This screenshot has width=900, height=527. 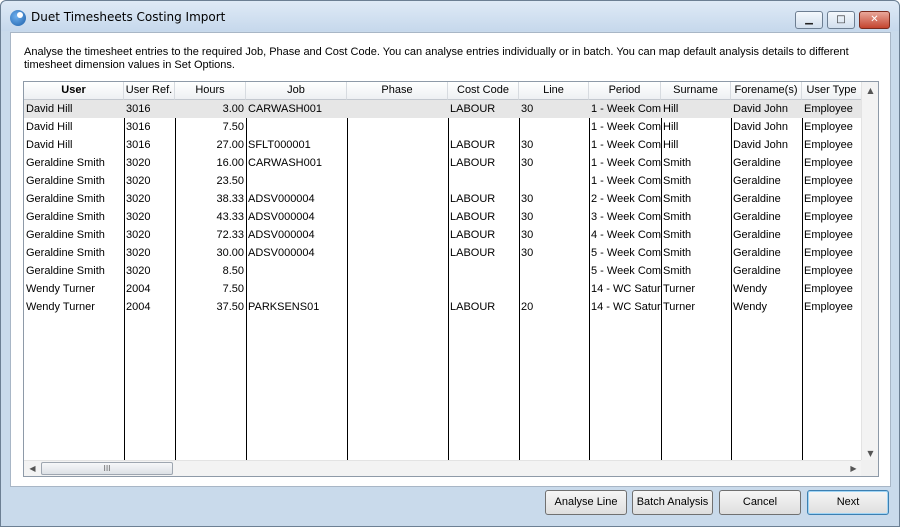 What do you see at coordinates (296, 145) in the screenshot?
I see `cell-job: SFLT000001` at bounding box center [296, 145].